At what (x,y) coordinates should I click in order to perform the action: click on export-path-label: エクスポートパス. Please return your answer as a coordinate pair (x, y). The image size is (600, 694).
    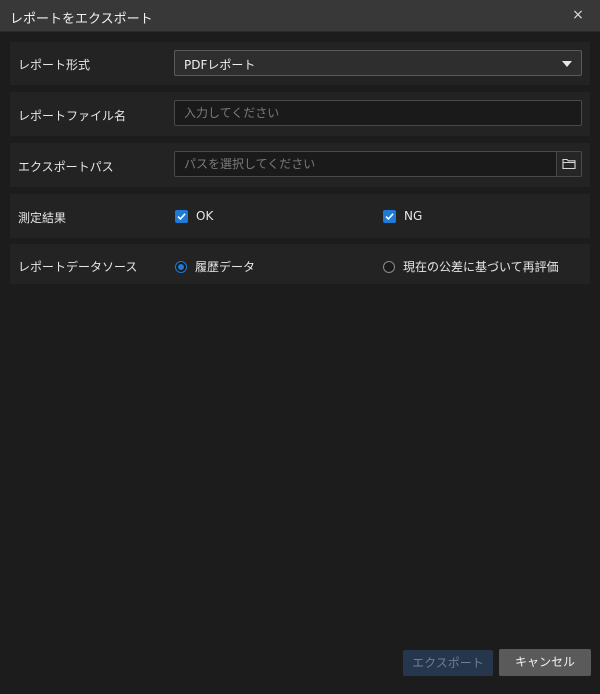
    Looking at the image, I should click on (66, 167).